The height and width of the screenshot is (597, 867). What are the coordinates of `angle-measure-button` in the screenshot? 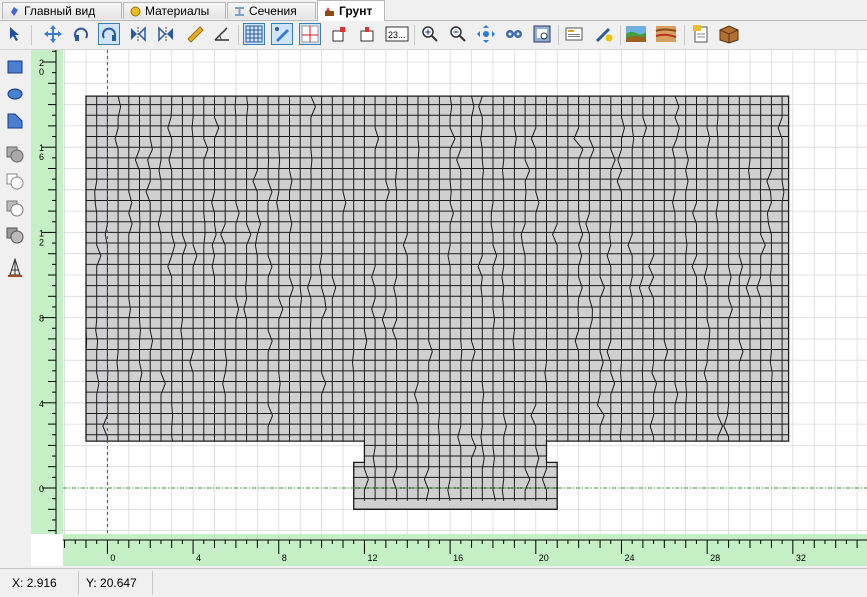 It's located at (222, 34).